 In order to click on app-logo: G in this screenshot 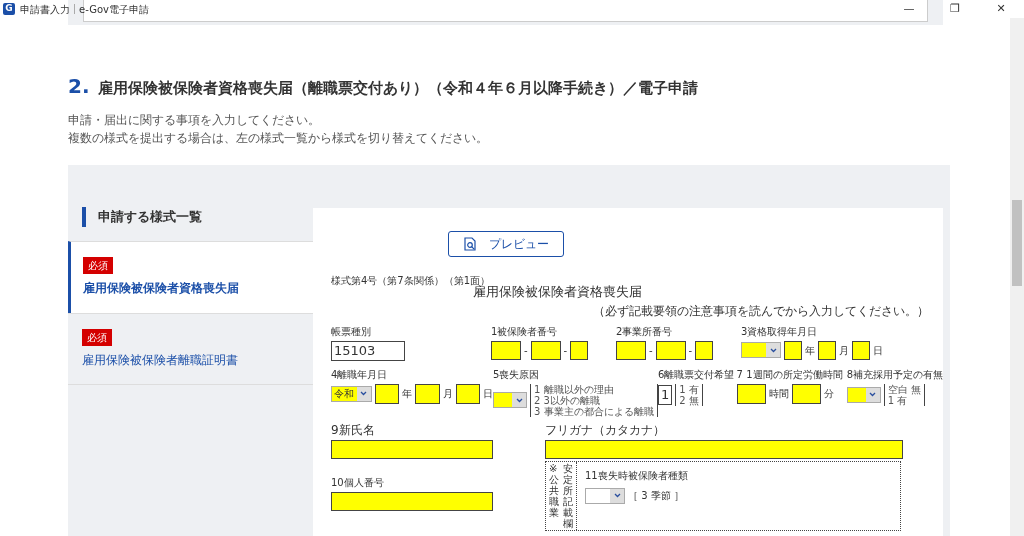, I will do `click(9, 9)`.